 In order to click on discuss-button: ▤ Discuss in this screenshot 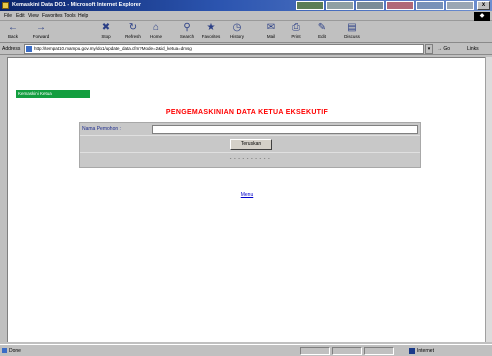, I will do `click(352, 32)`.